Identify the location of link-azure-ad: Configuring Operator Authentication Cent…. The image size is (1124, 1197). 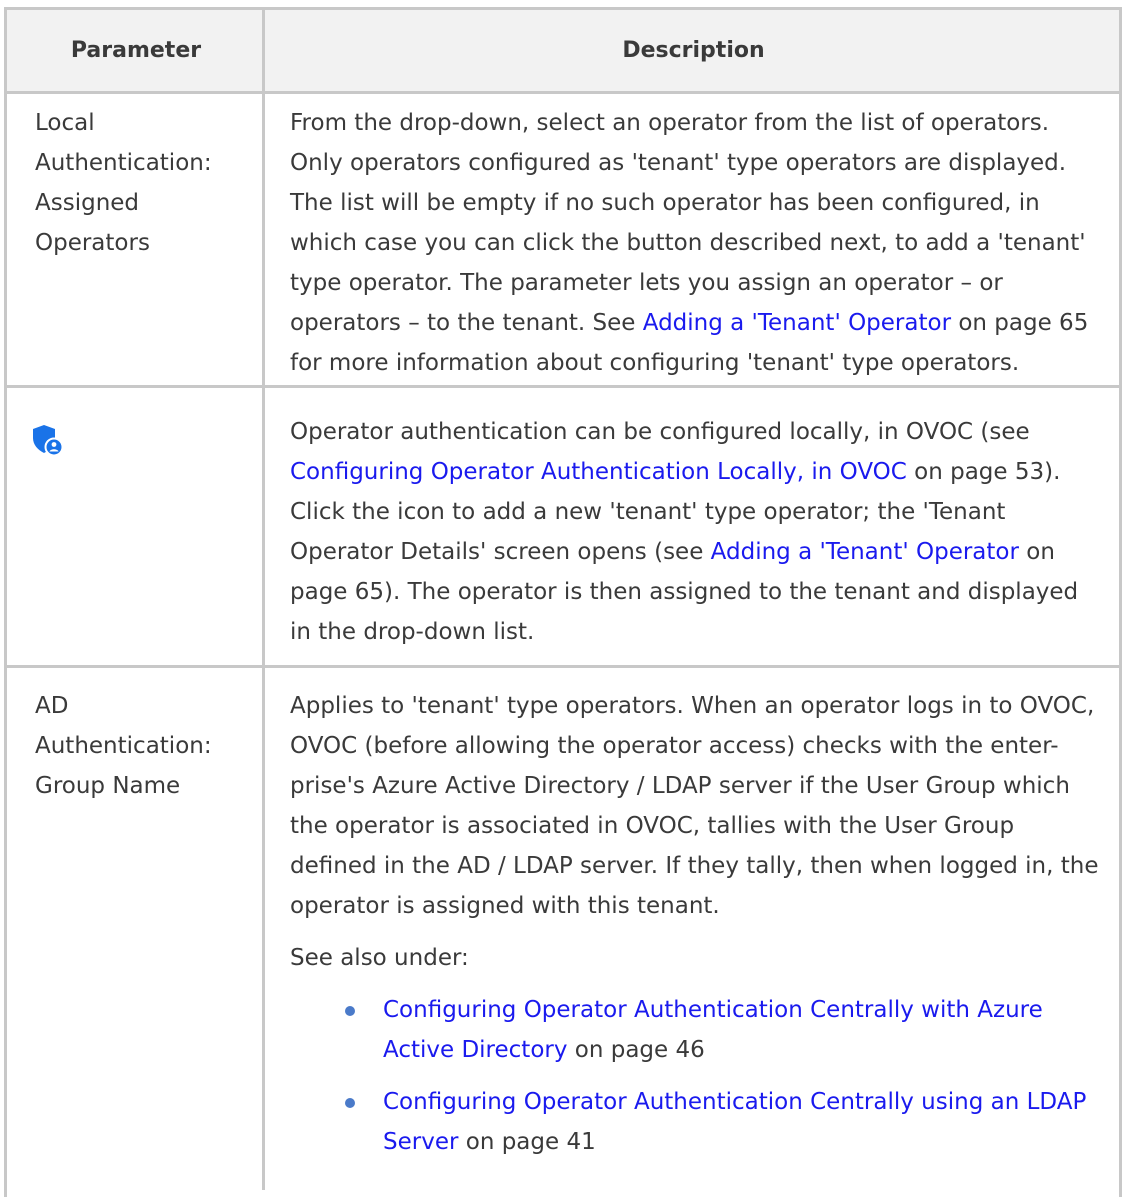
(713, 1030).